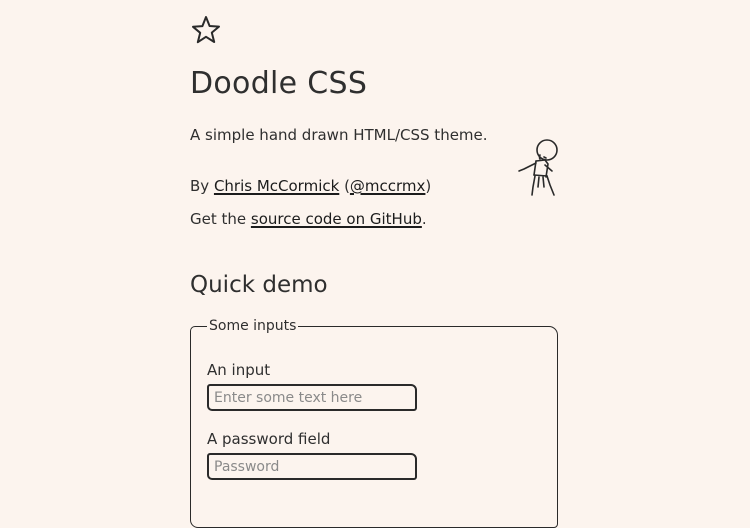 The height and width of the screenshot is (528, 750). Describe the element at coordinates (279, 83) in the screenshot. I see `page-title: Doodle CSS` at that location.